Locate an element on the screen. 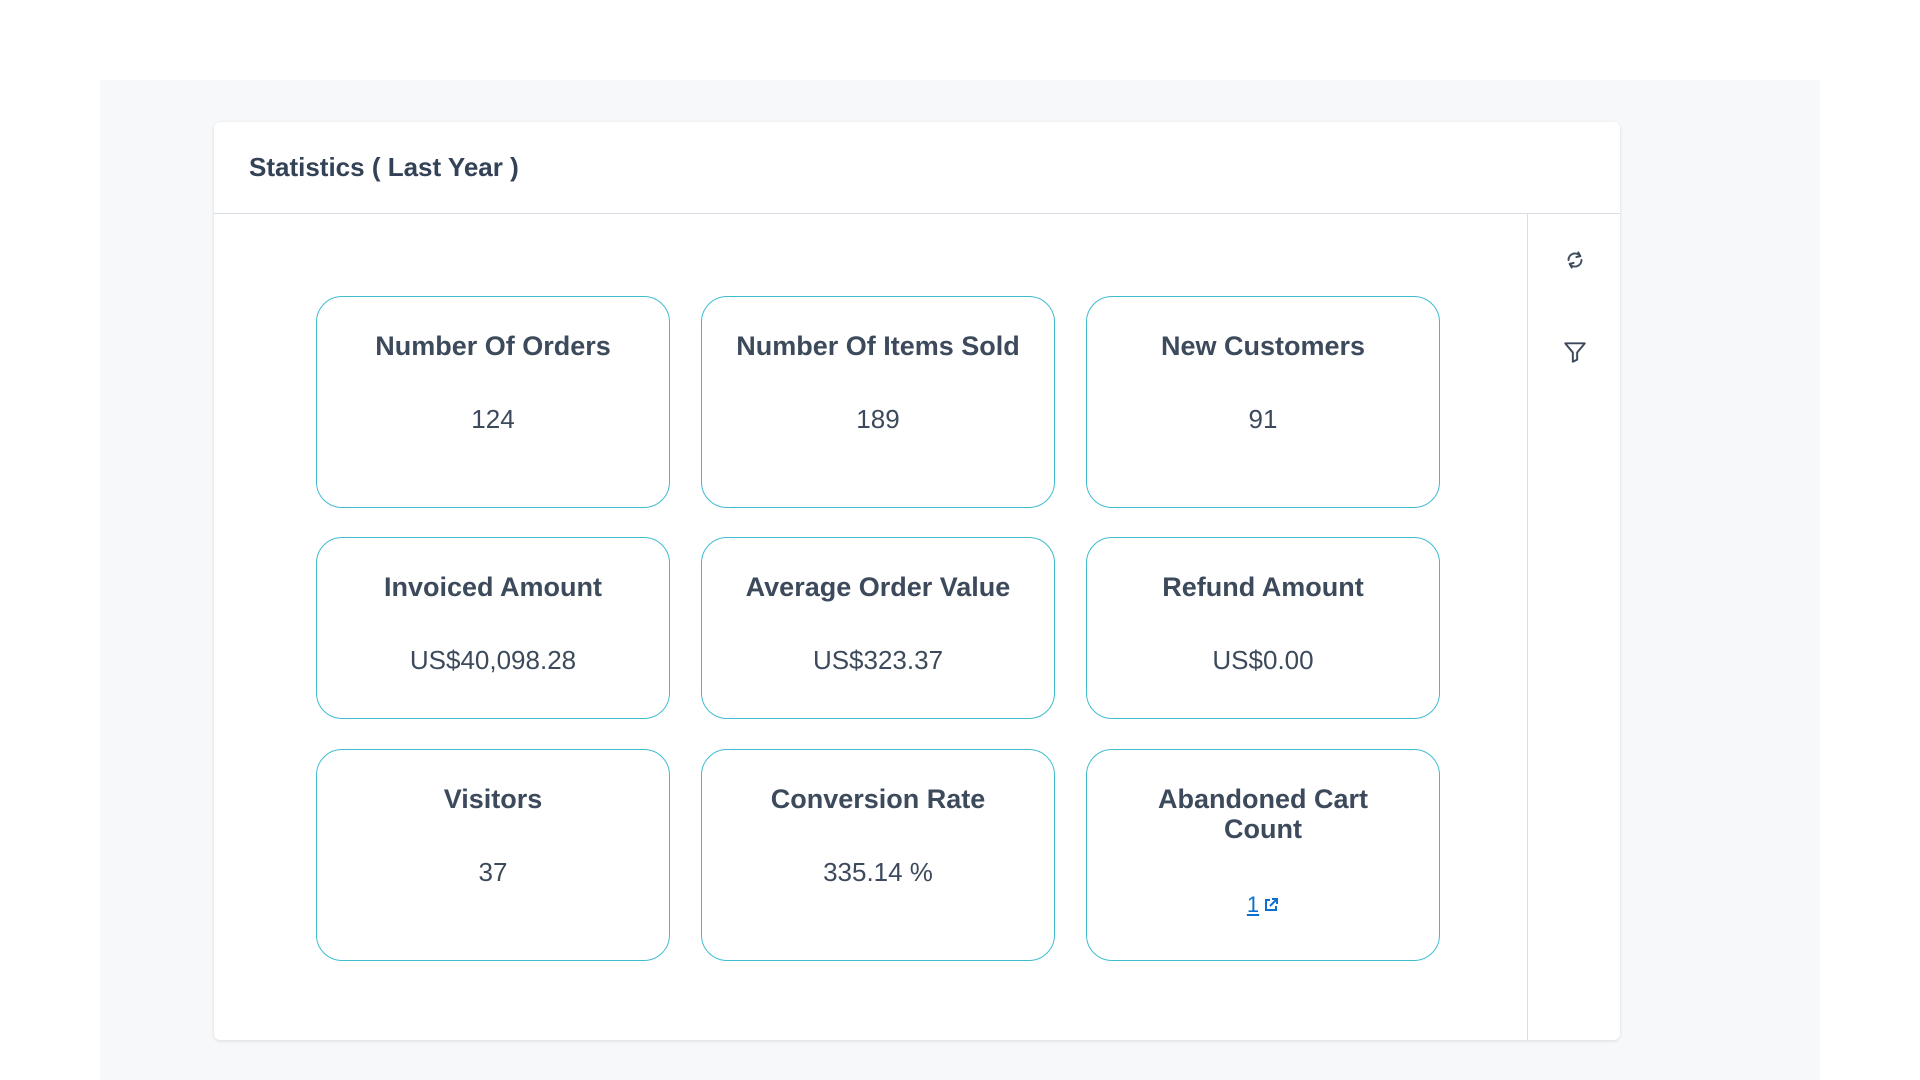  stat-value: US$0.00 is located at coordinates (1263, 660).